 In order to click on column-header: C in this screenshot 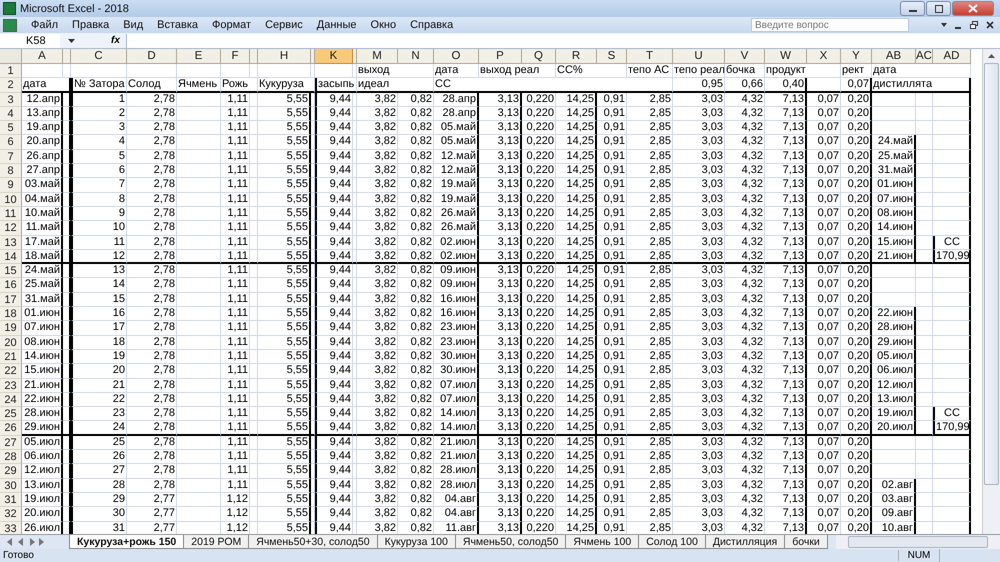, I will do `click(99, 56)`.